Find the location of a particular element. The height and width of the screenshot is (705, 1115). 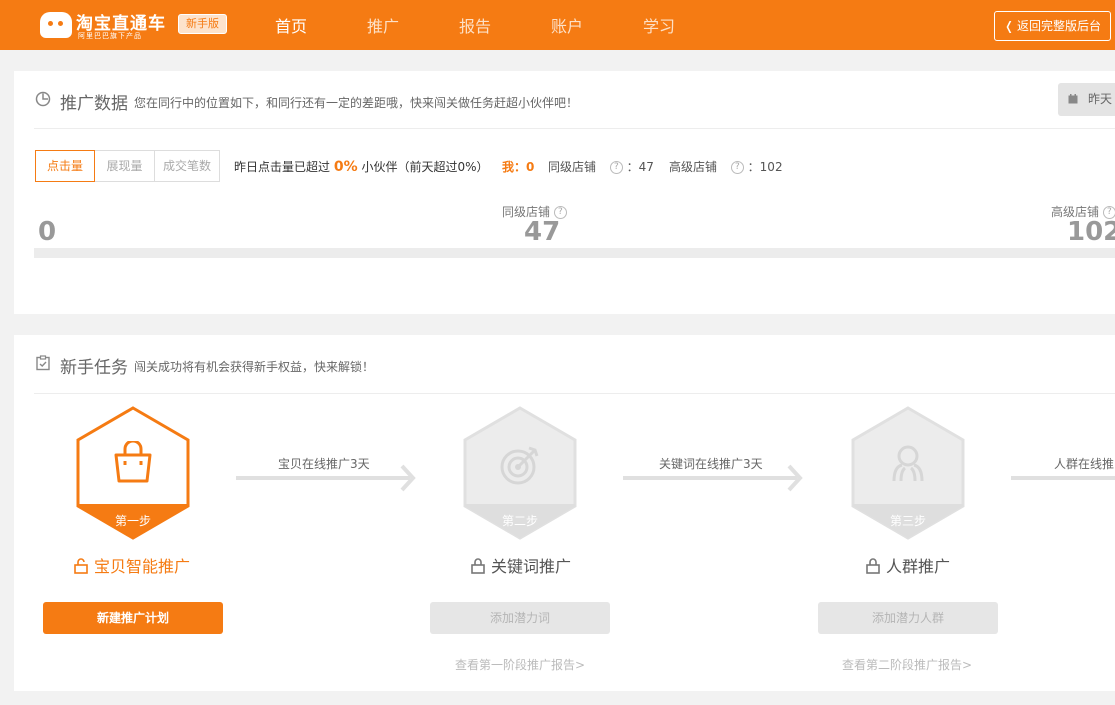

calendar-icon is located at coordinates (1073, 99).